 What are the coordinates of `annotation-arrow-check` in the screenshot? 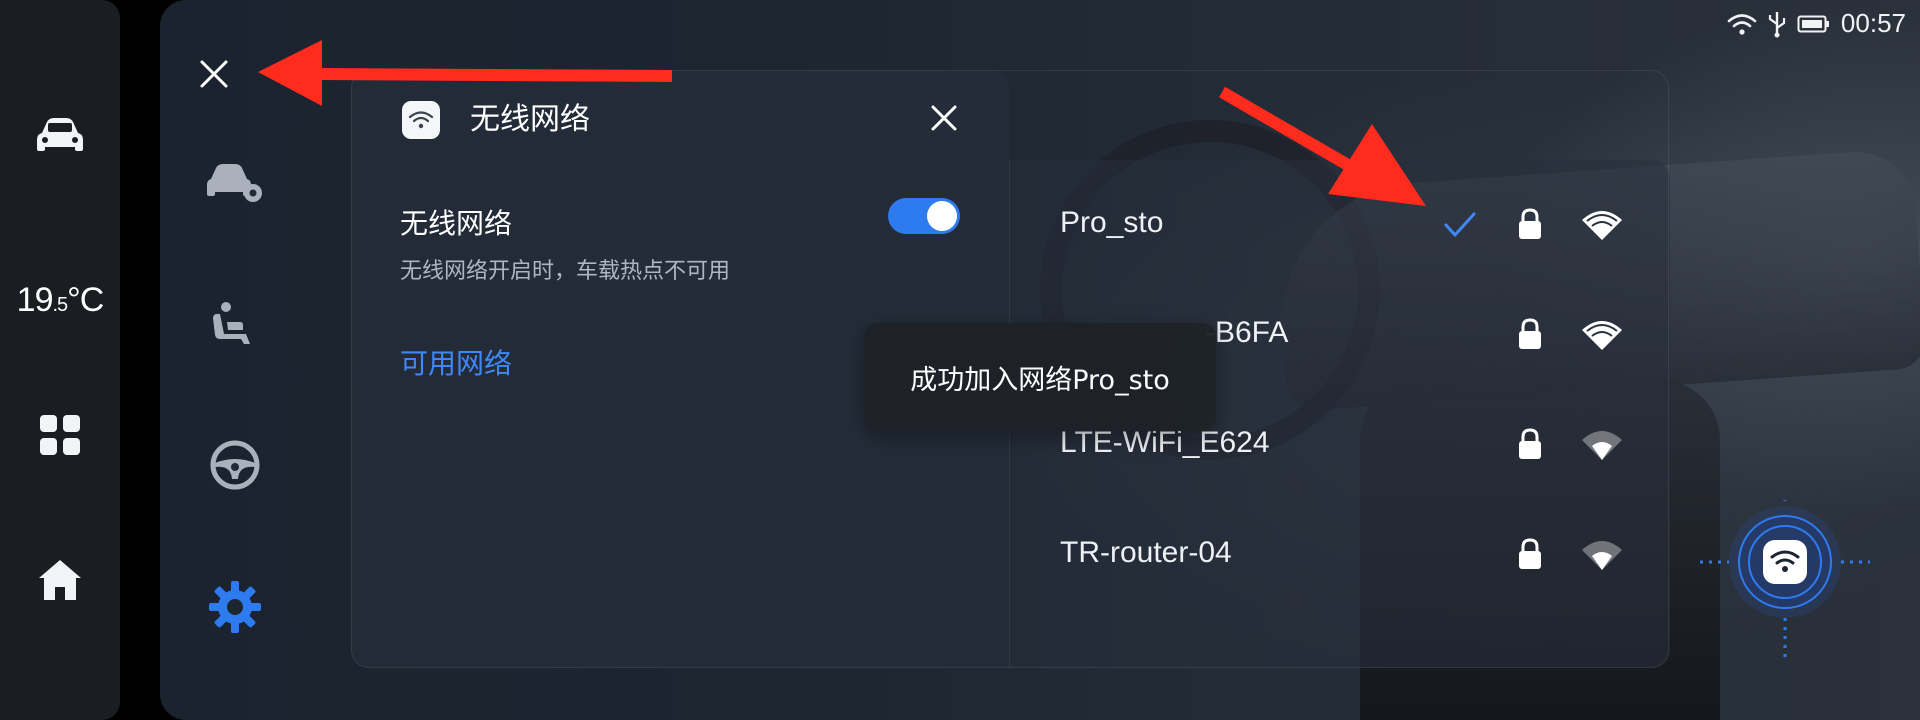 It's located at (1322, 146).